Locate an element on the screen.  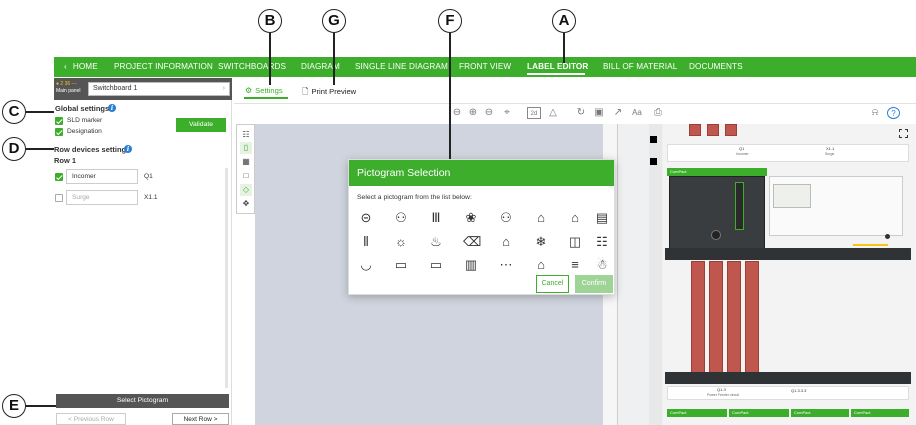
surge-checkbox is located at coordinates (59, 198).